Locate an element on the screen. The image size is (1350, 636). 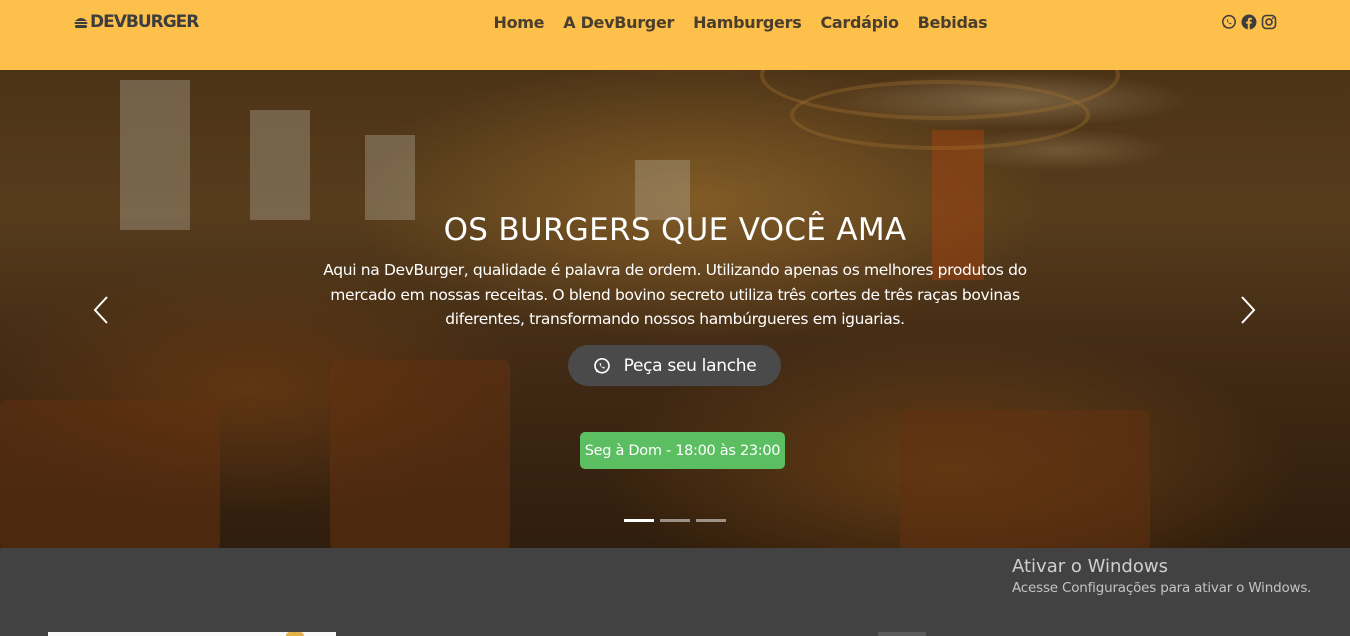
nav-link-bebidas: Bebidas is located at coordinates (952, 23).